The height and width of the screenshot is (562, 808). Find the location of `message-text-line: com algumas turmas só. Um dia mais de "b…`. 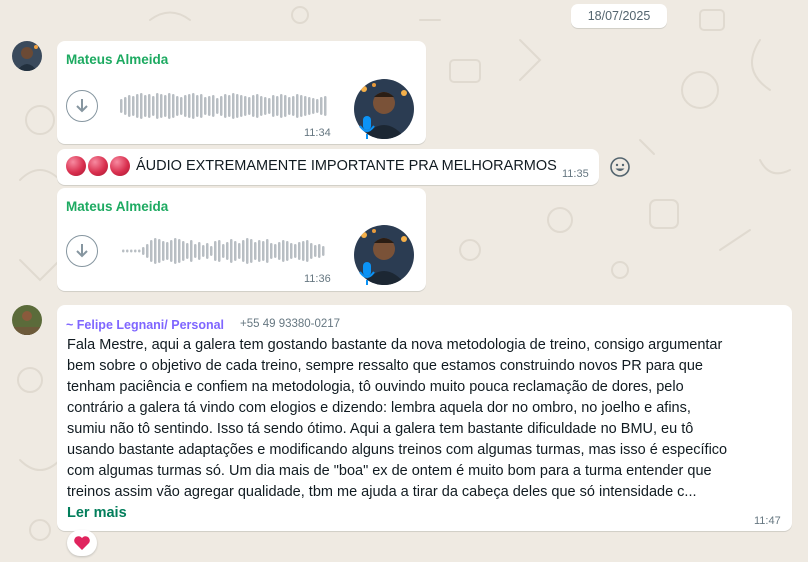

message-text-line: com algumas turmas só. Um dia mais de "b… is located at coordinates (389, 471).